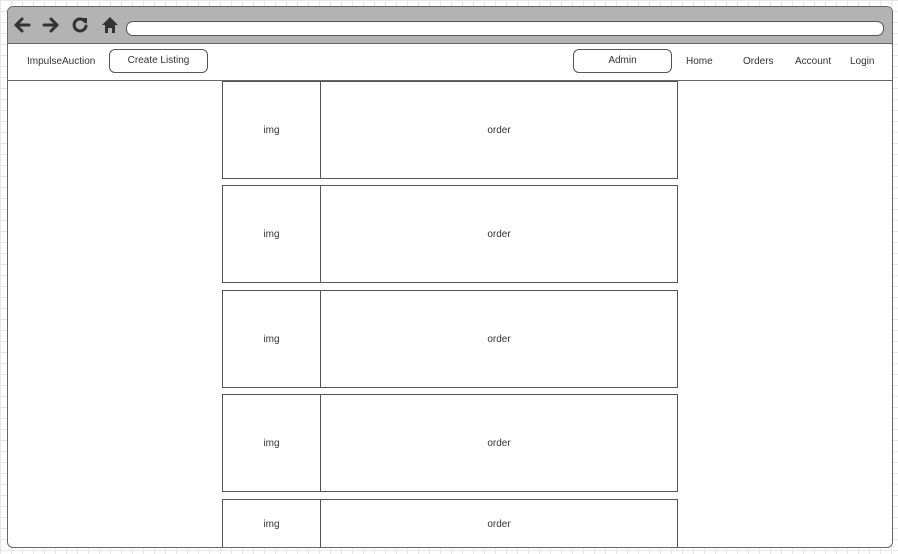  I want to click on admin-button: Admin, so click(622, 61).